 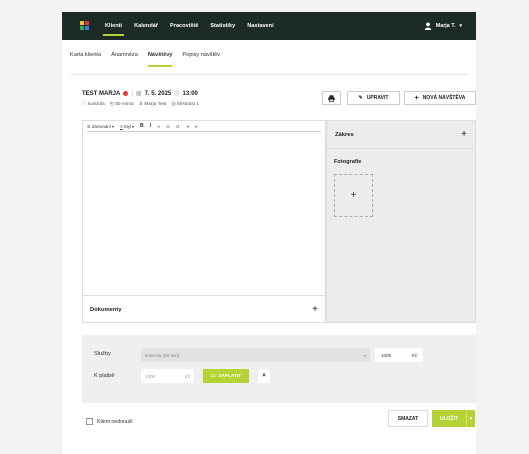 I want to click on price-input: 1000 Kč, so click(x=399, y=355).